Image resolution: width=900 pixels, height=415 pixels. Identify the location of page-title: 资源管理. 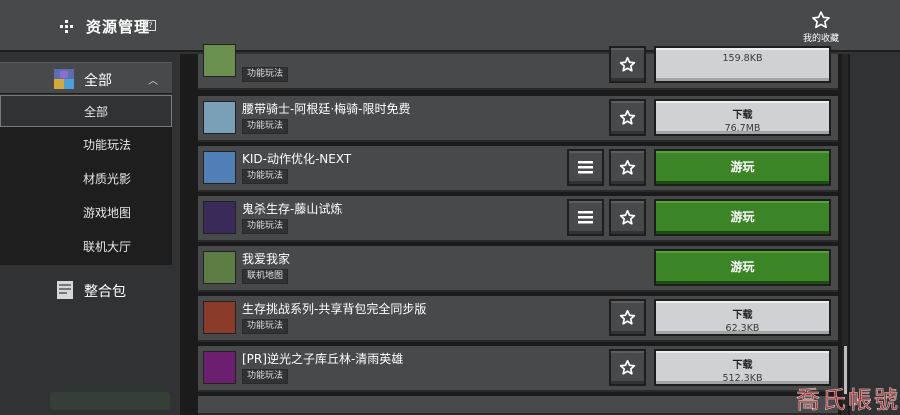
(118, 27).